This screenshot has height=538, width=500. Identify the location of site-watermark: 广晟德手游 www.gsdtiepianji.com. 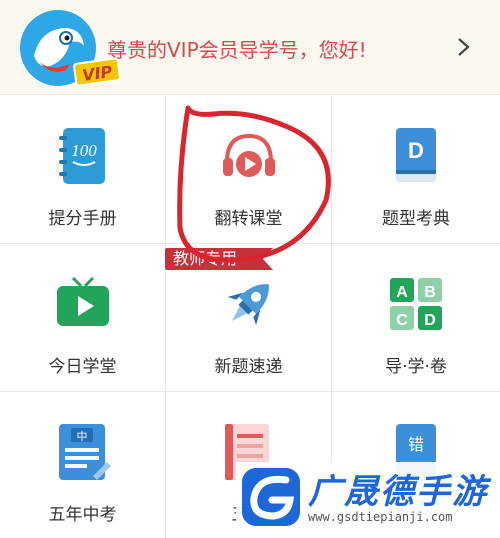
(368, 500).